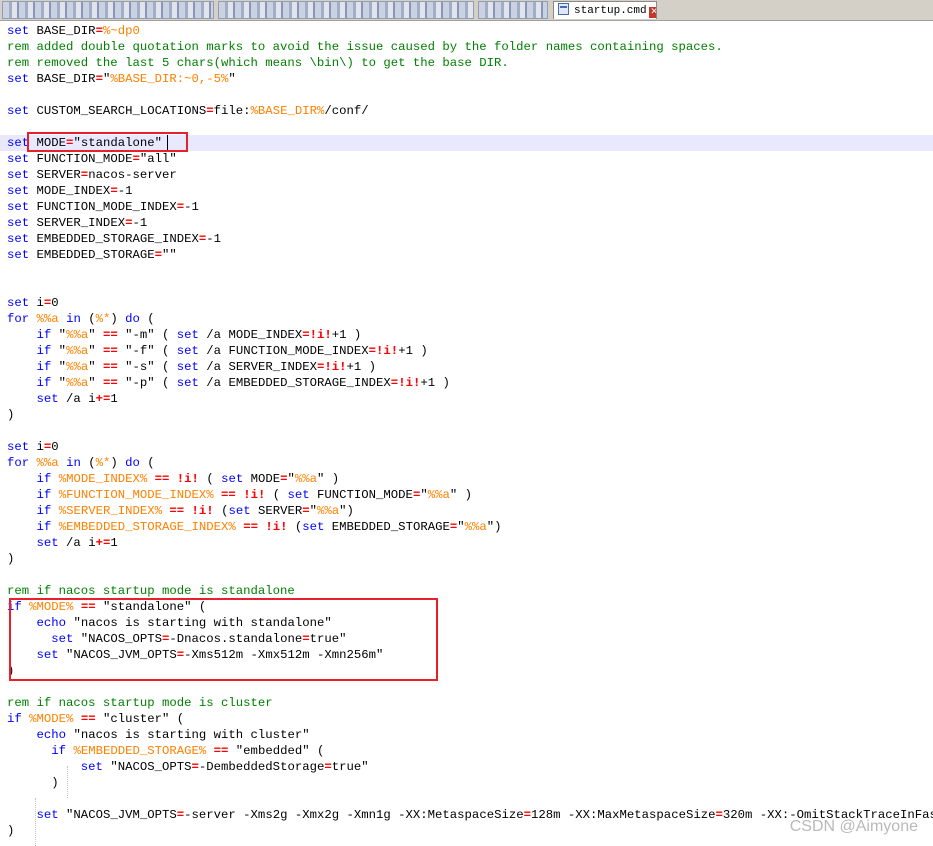 The width and height of the screenshot is (933, 846). I want to click on tab-startup-cmd: startup.cmd✕, so click(605, 10).